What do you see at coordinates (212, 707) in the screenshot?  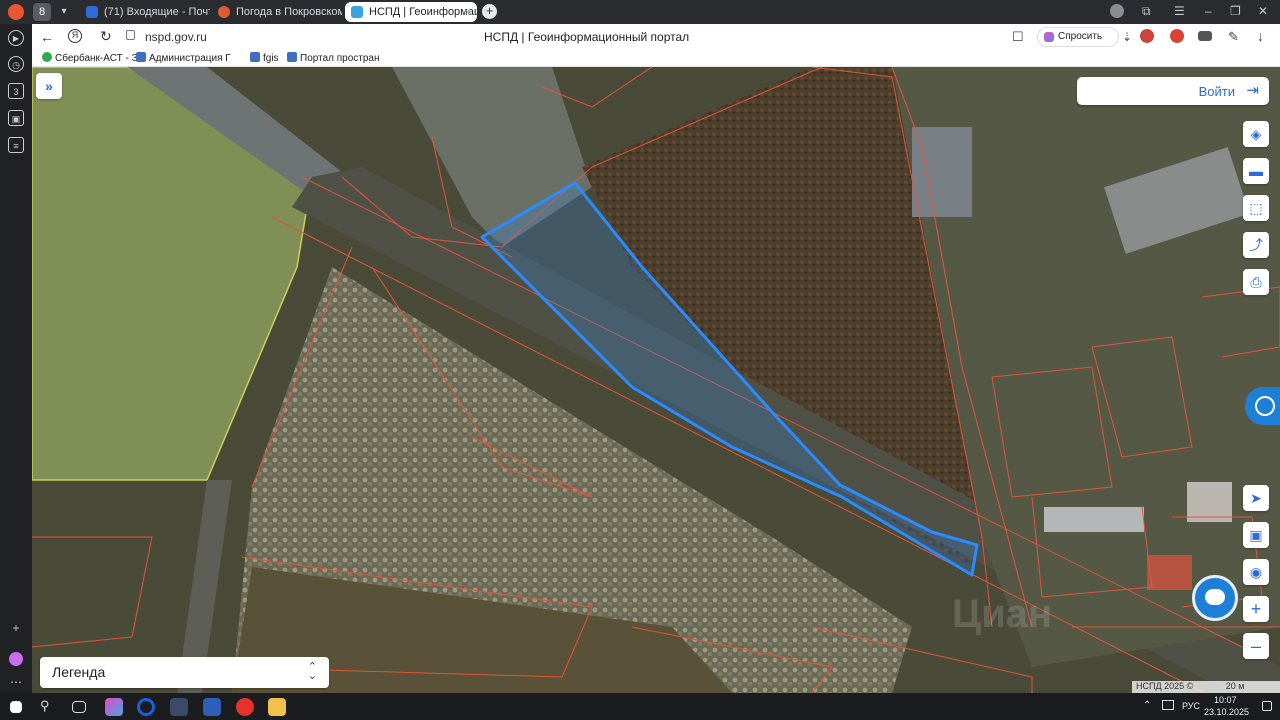 I see `word-icon` at bounding box center [212, 707].